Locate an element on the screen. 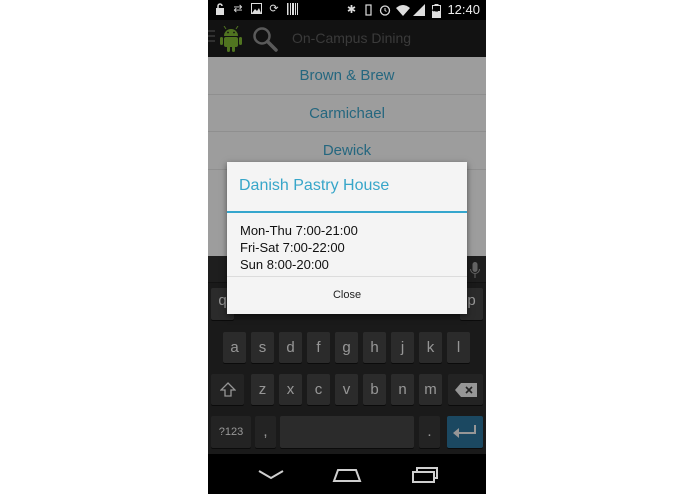  sync-icon: ⇄ is located at coordinates (238, 9).